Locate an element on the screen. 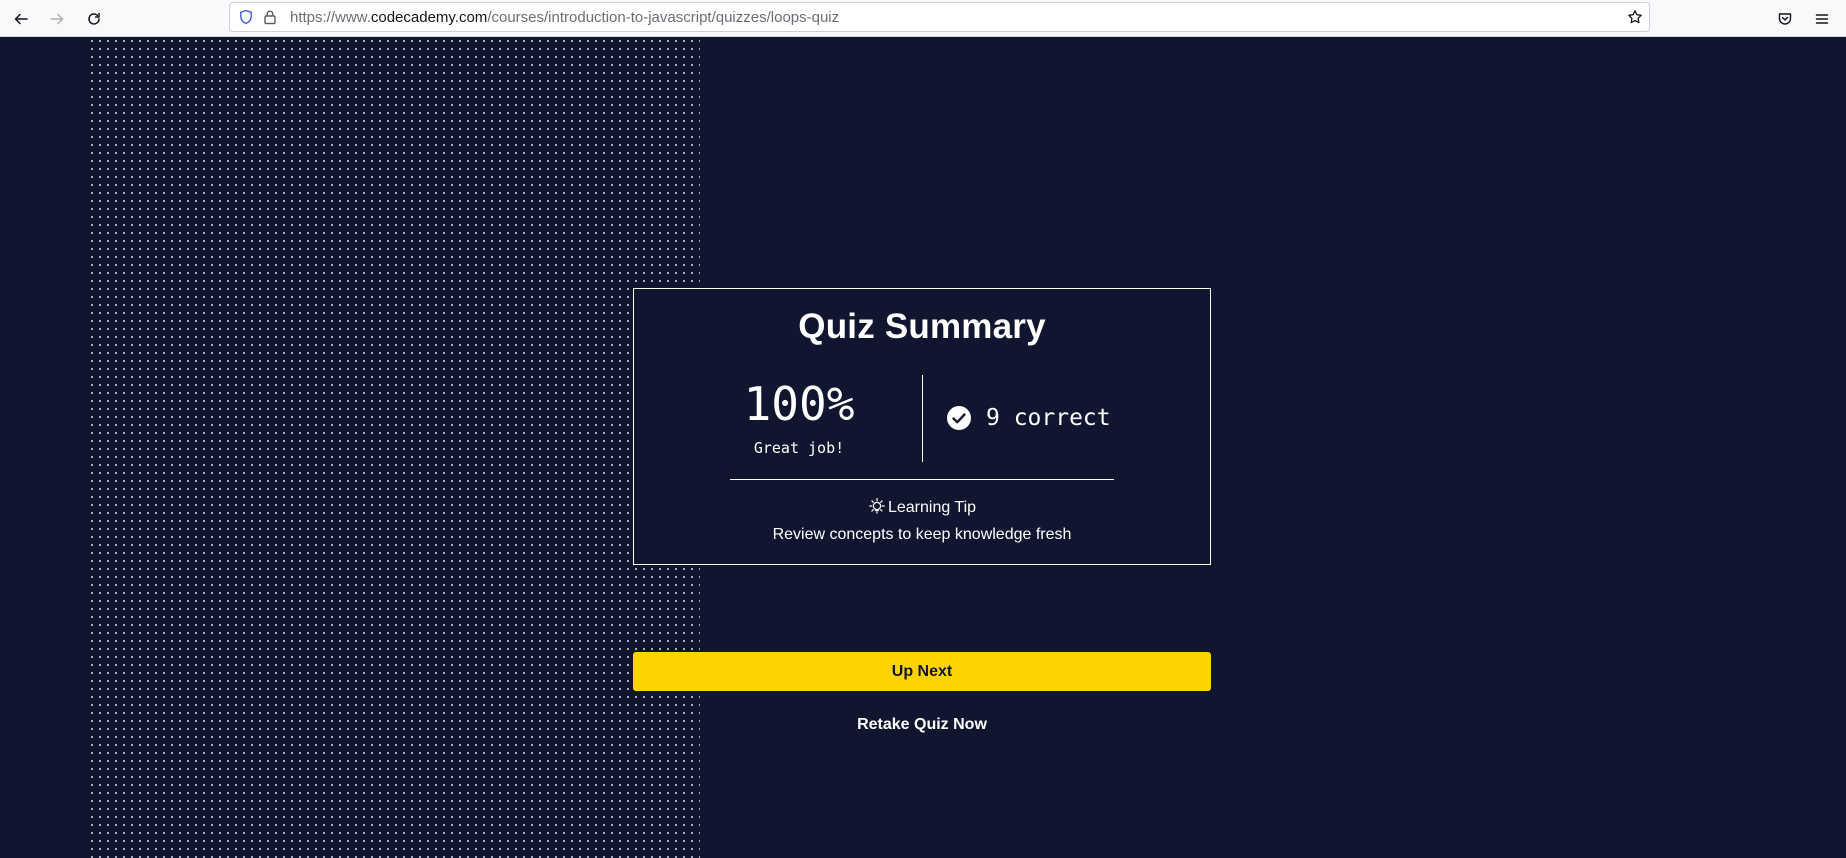 This screenshot has height=858, width=1846. back-button is located at coordinates (21, 19).